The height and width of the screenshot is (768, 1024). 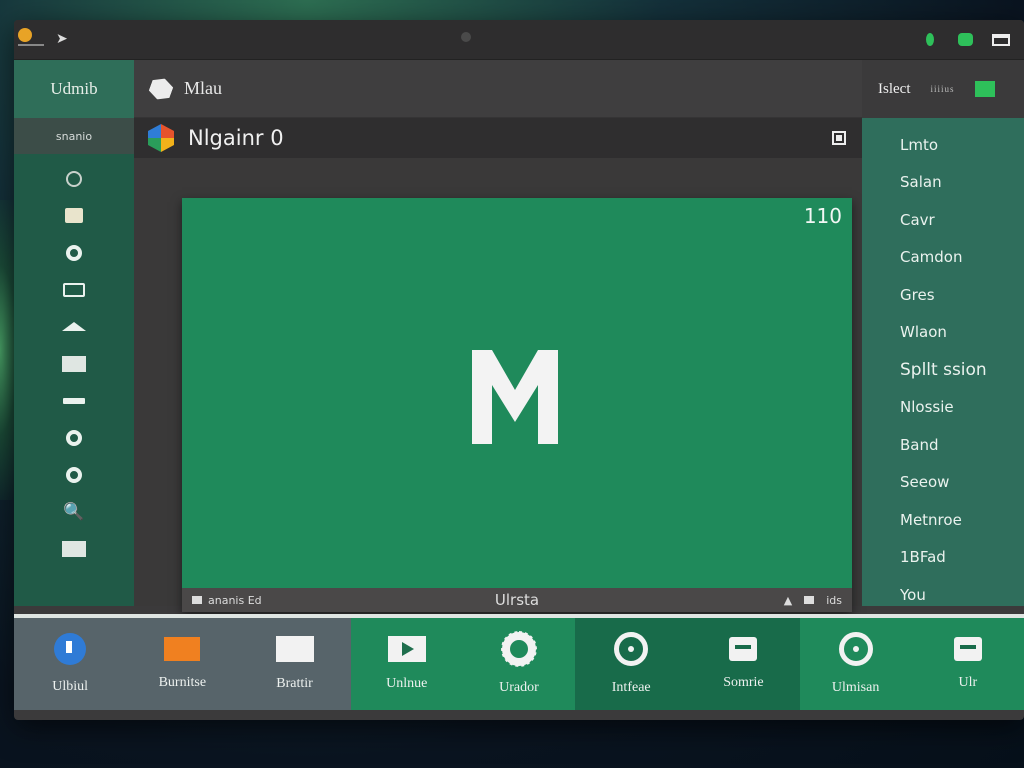 What do you see at coordinates (518, 649) in the screenshot?
I see `settings-icon` at bounding box center [518, 649].